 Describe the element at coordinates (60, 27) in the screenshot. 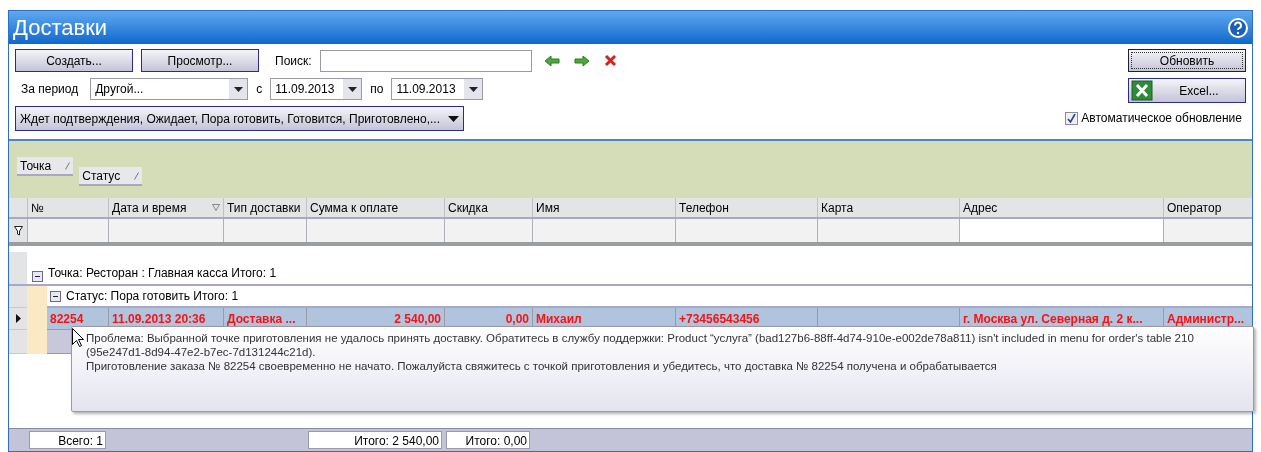

I see `window-title: Доставки` at that location.